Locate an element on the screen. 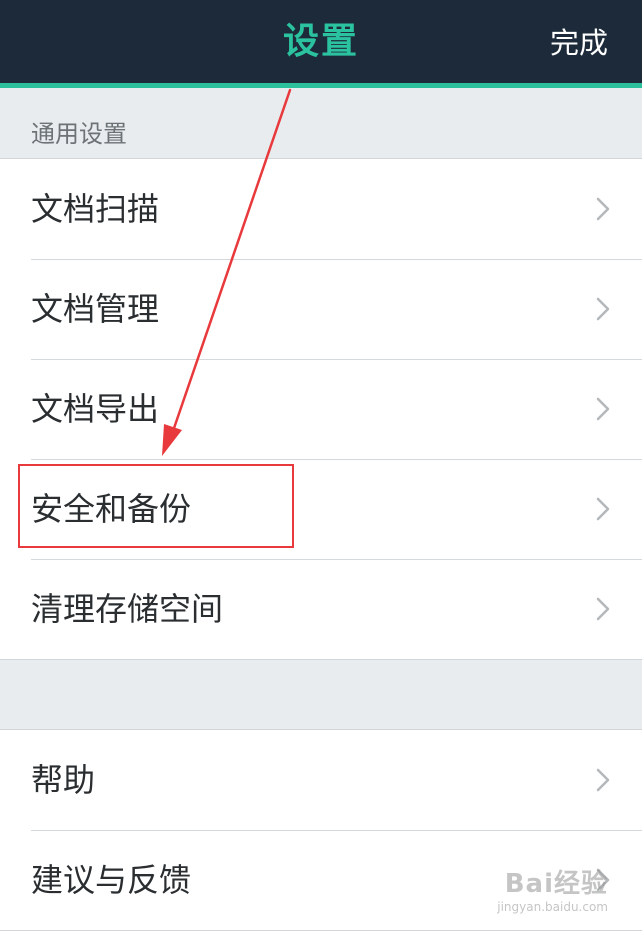 The image size is (642, 931). annotation-highlight-box is located at coordinates (156, 506).